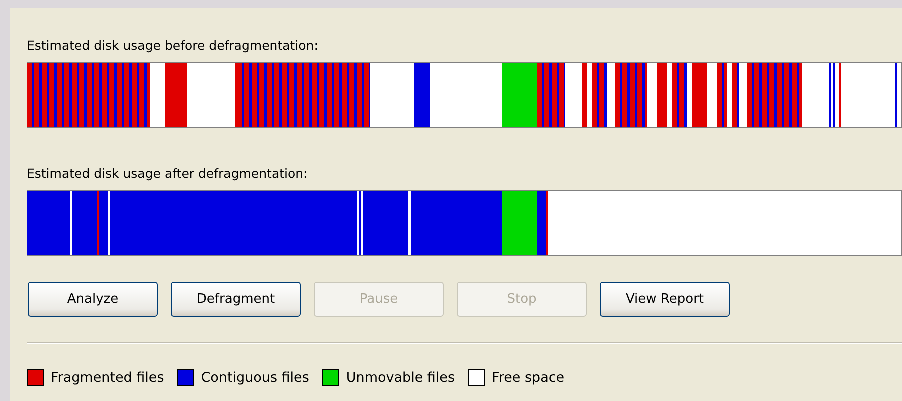 The width and height of the screenshot is (902, 401). What do you see at coordinates (168, 174) in the screenshot?
I see `after-usage-label: Estimated disk usage after defragmentation:` at bounding box center [168, 174].